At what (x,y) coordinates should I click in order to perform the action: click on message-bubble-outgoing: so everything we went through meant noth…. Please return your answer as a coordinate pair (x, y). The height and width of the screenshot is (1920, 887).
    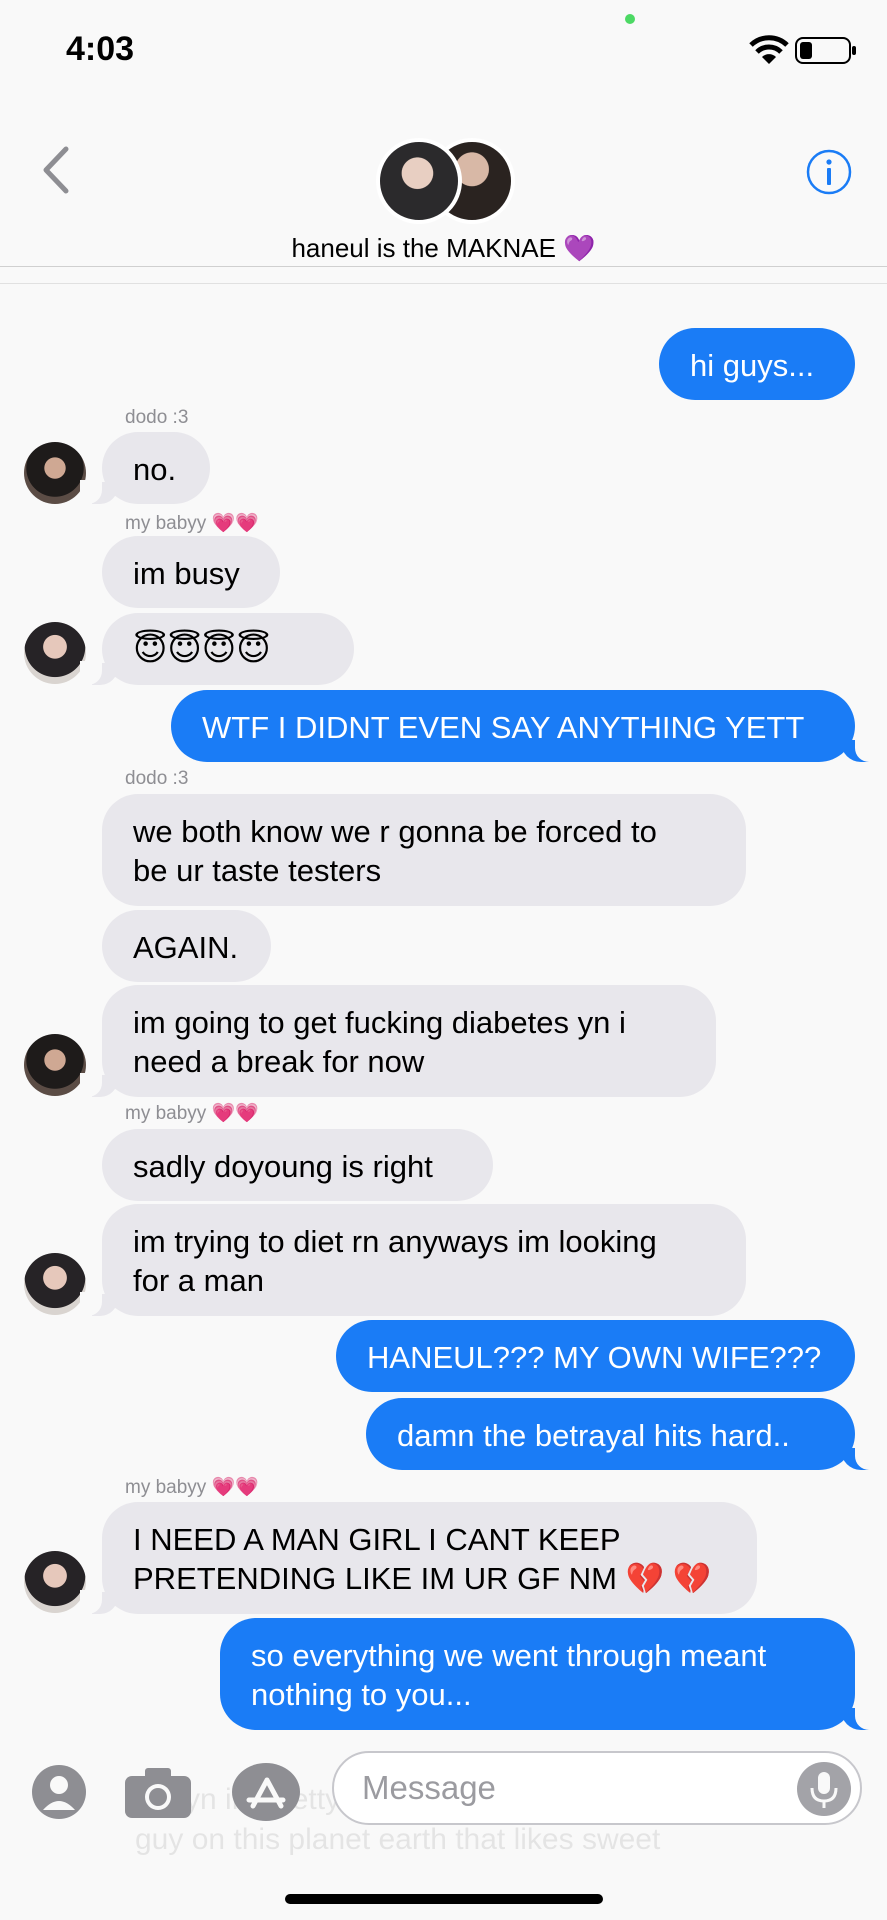
    Looking at the image, I should click on (549, 1674).